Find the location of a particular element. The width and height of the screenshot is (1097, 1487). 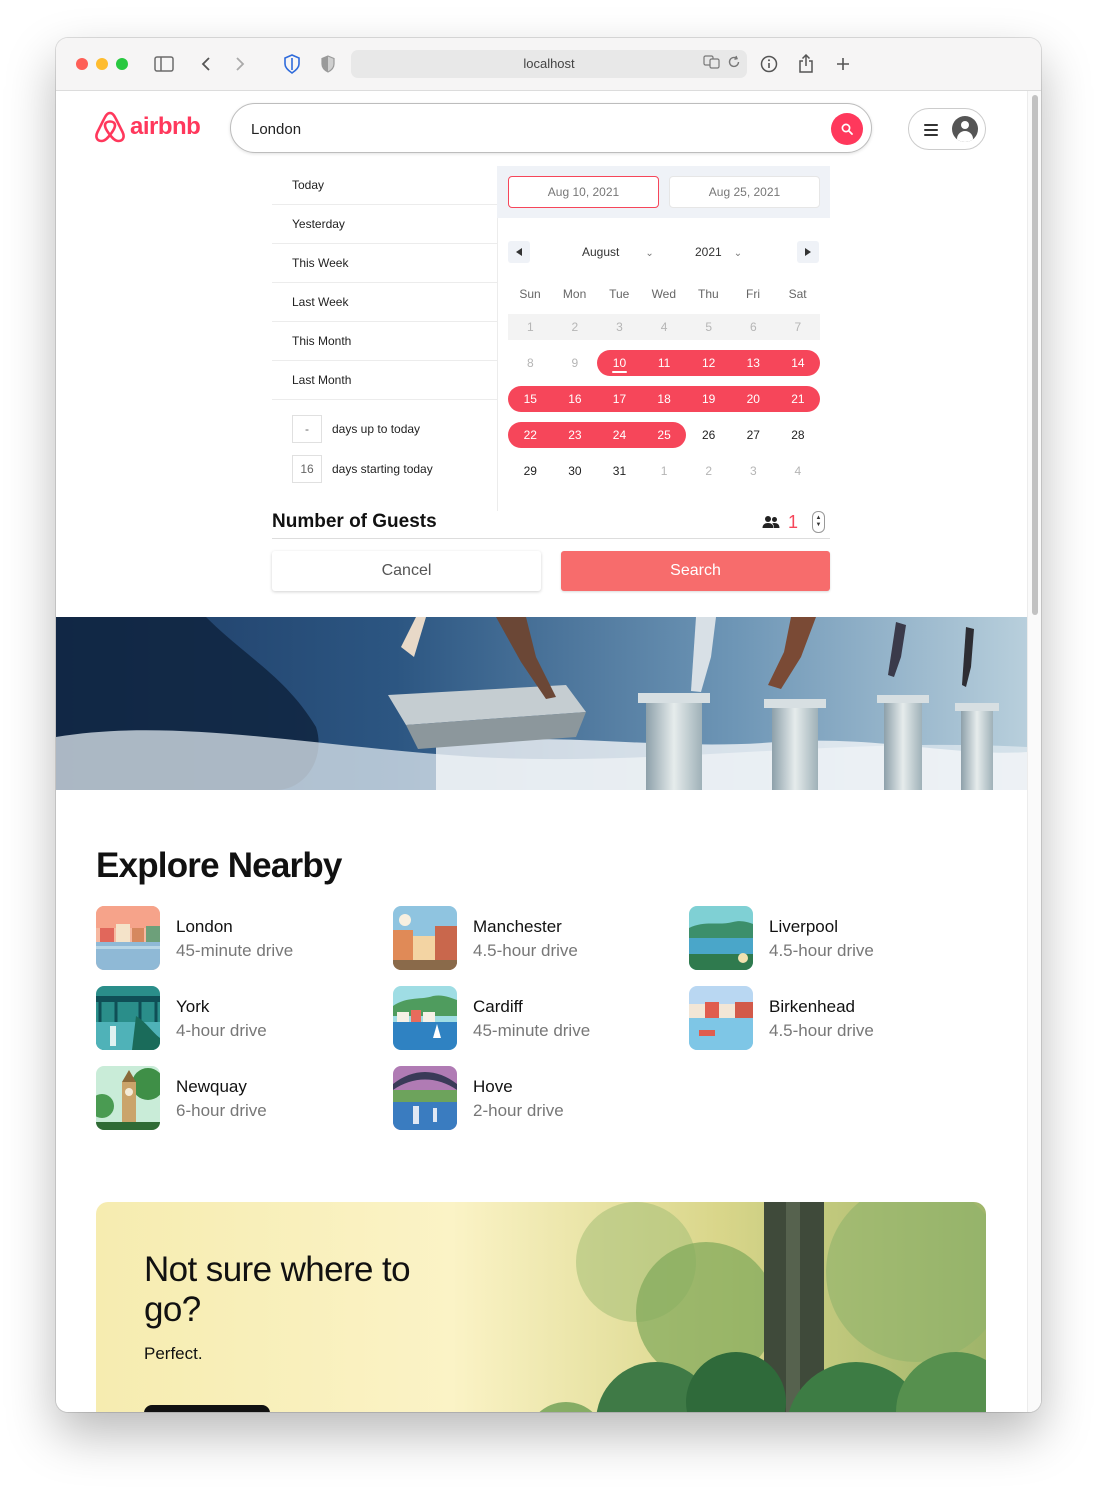

calendar-day: 16 is located at coordinates (575, 399).